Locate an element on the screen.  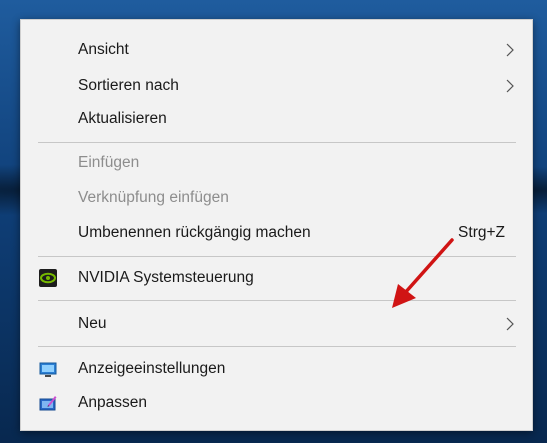
menu-item-label: NVIDIA Systemsteuerung is located at coordinates (166, 277).